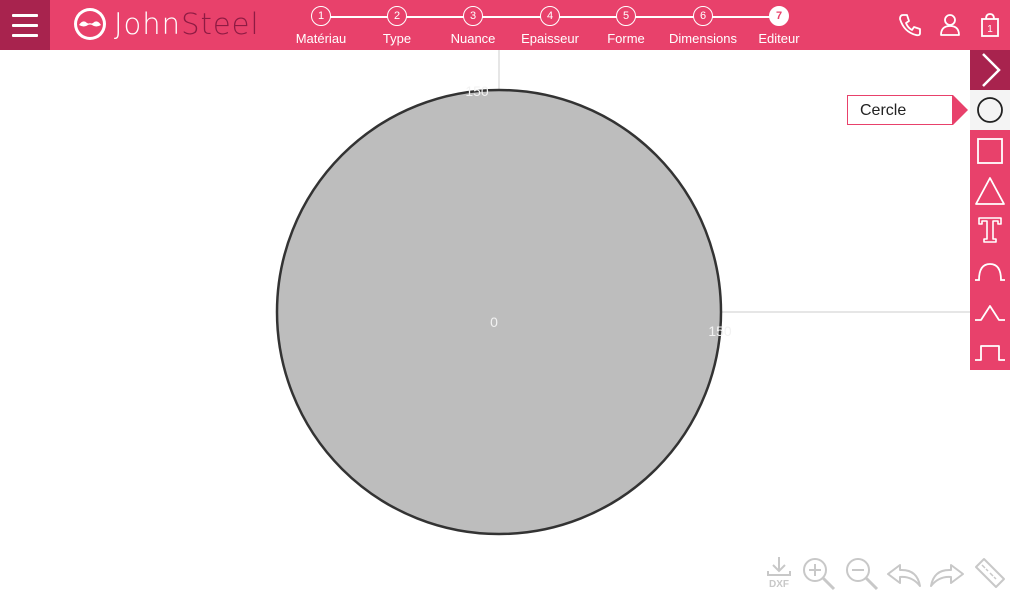 This screenshot has width=1010, height=601. I want to click on square-icon, so click(990, 151).